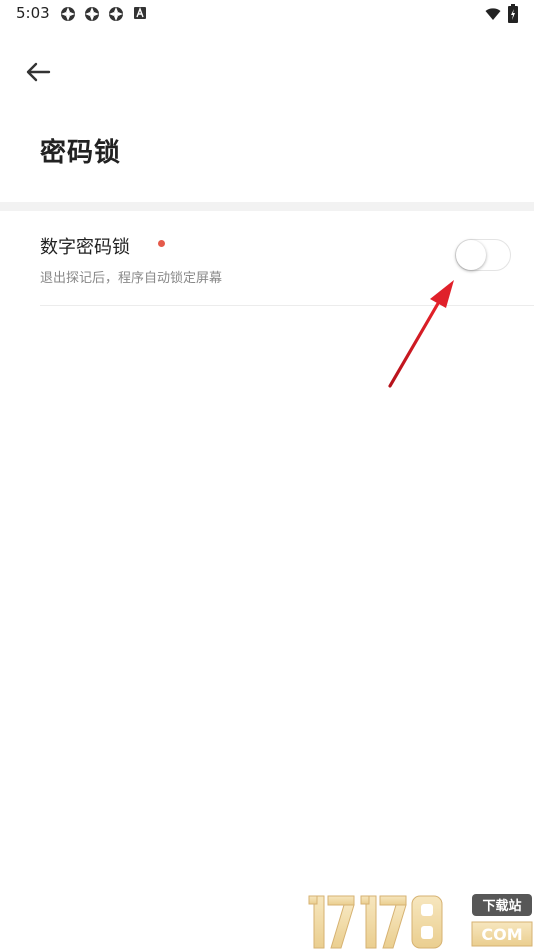 This screenshot has height=950, width=534. I want to click on status-time: 5:03, so click(33, 13).